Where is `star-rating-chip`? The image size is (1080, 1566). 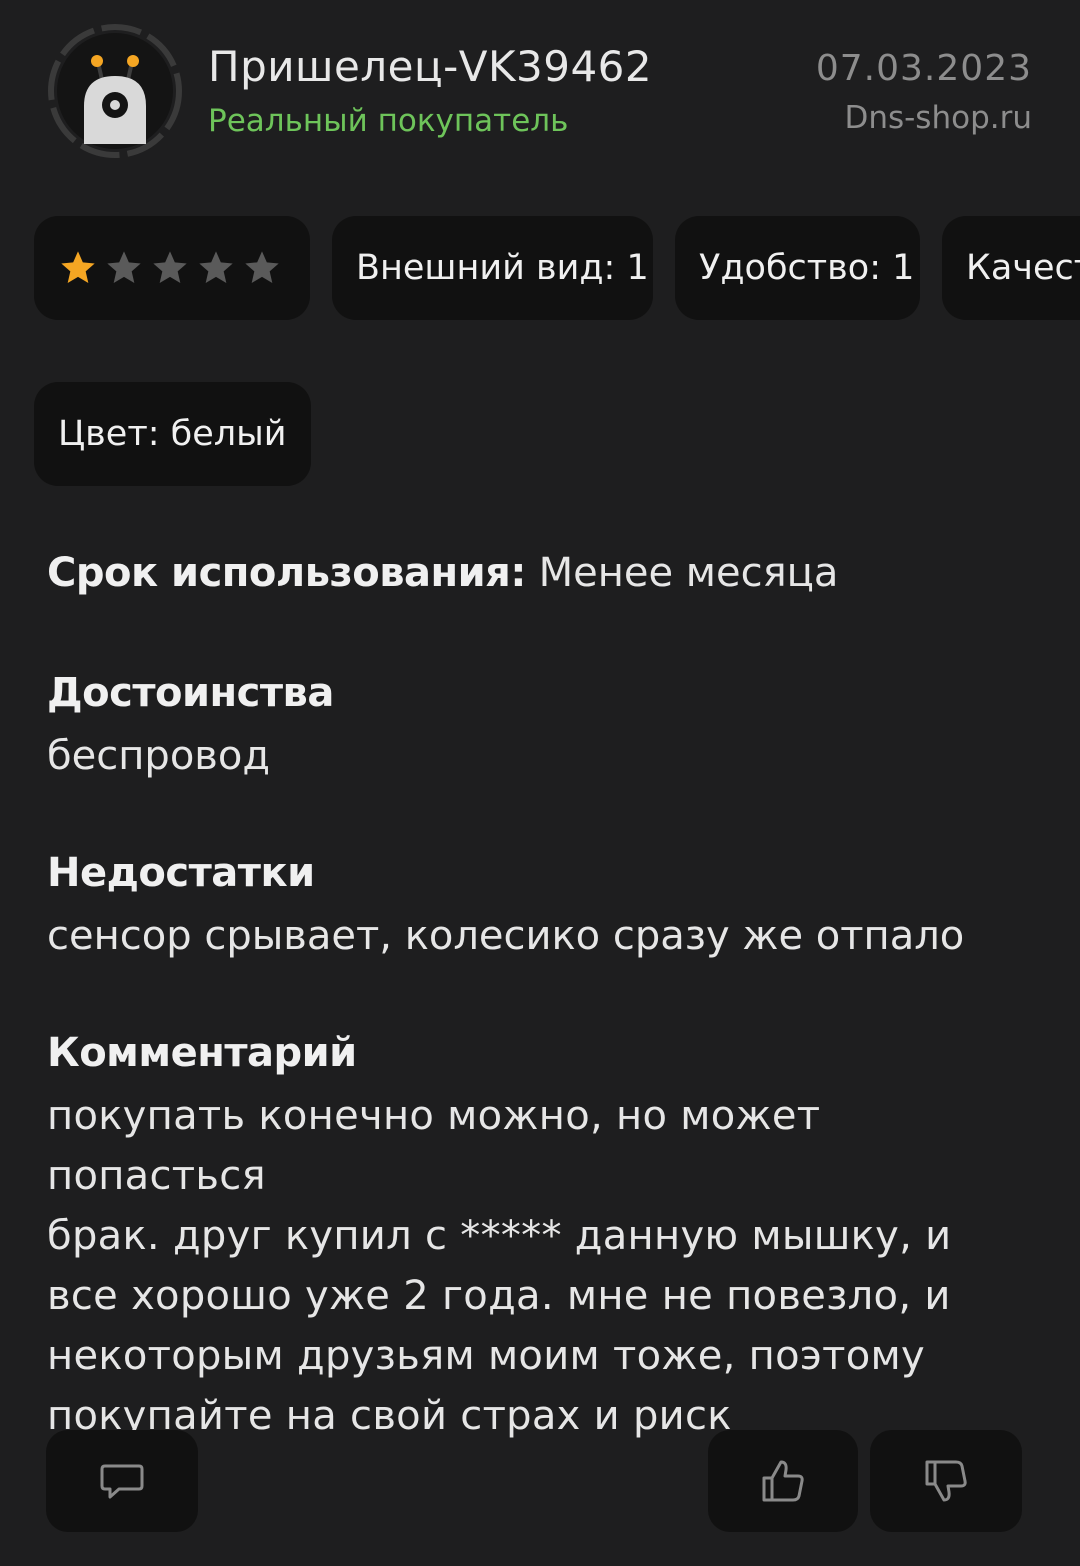
star-rating-chip is located at coordinates (172, 268).